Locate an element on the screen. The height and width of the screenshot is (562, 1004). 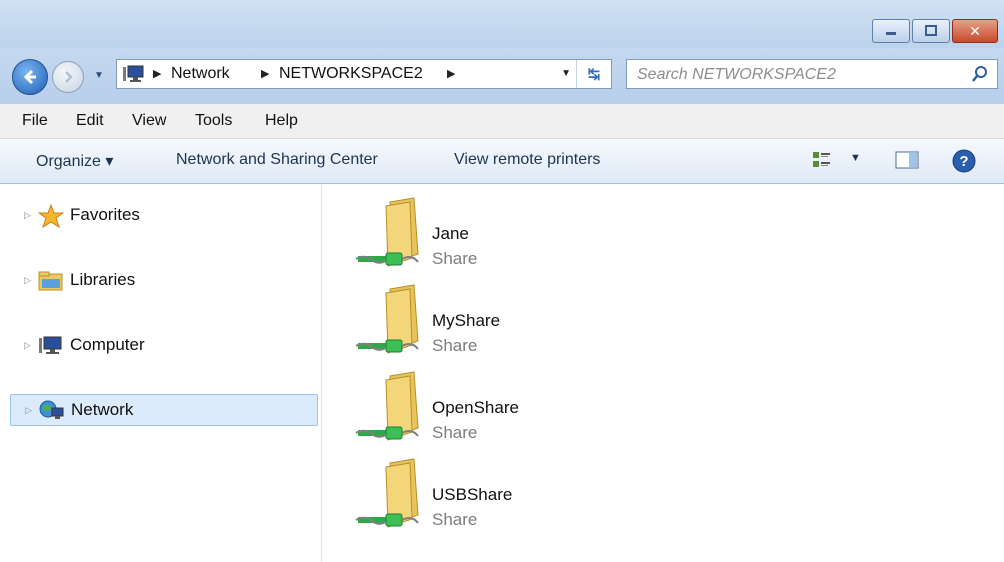
organize-button: Organize ▾ is located at coordinates (74, 161).